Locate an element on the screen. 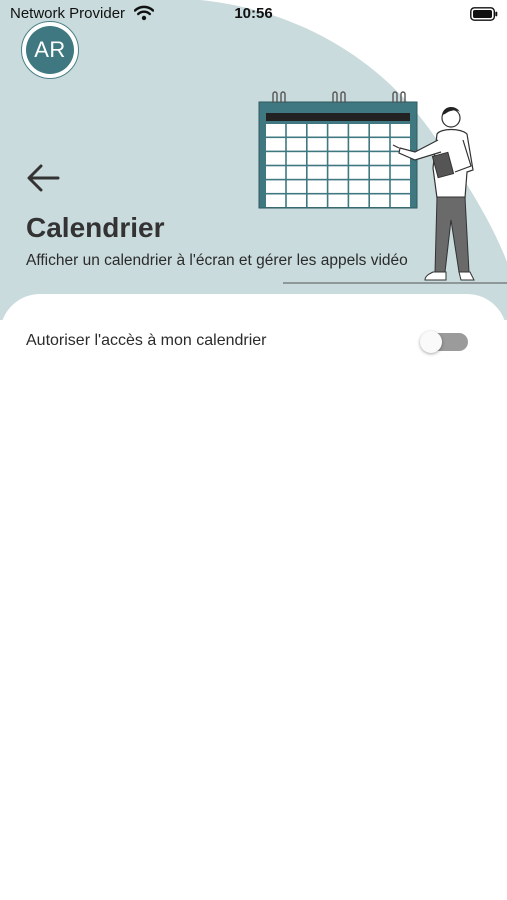  status-bar: Network Provider 10:56 is located at coordinates (253, 14).